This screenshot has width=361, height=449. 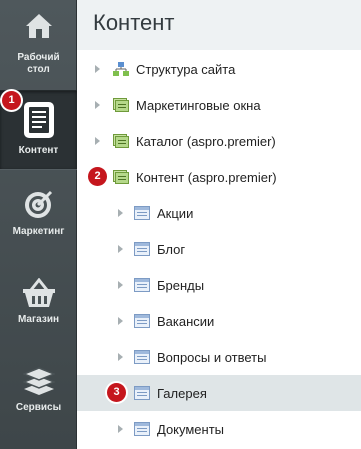 I want to click on sidebar-item-shop: Магазин, so click(x=38, y=305).